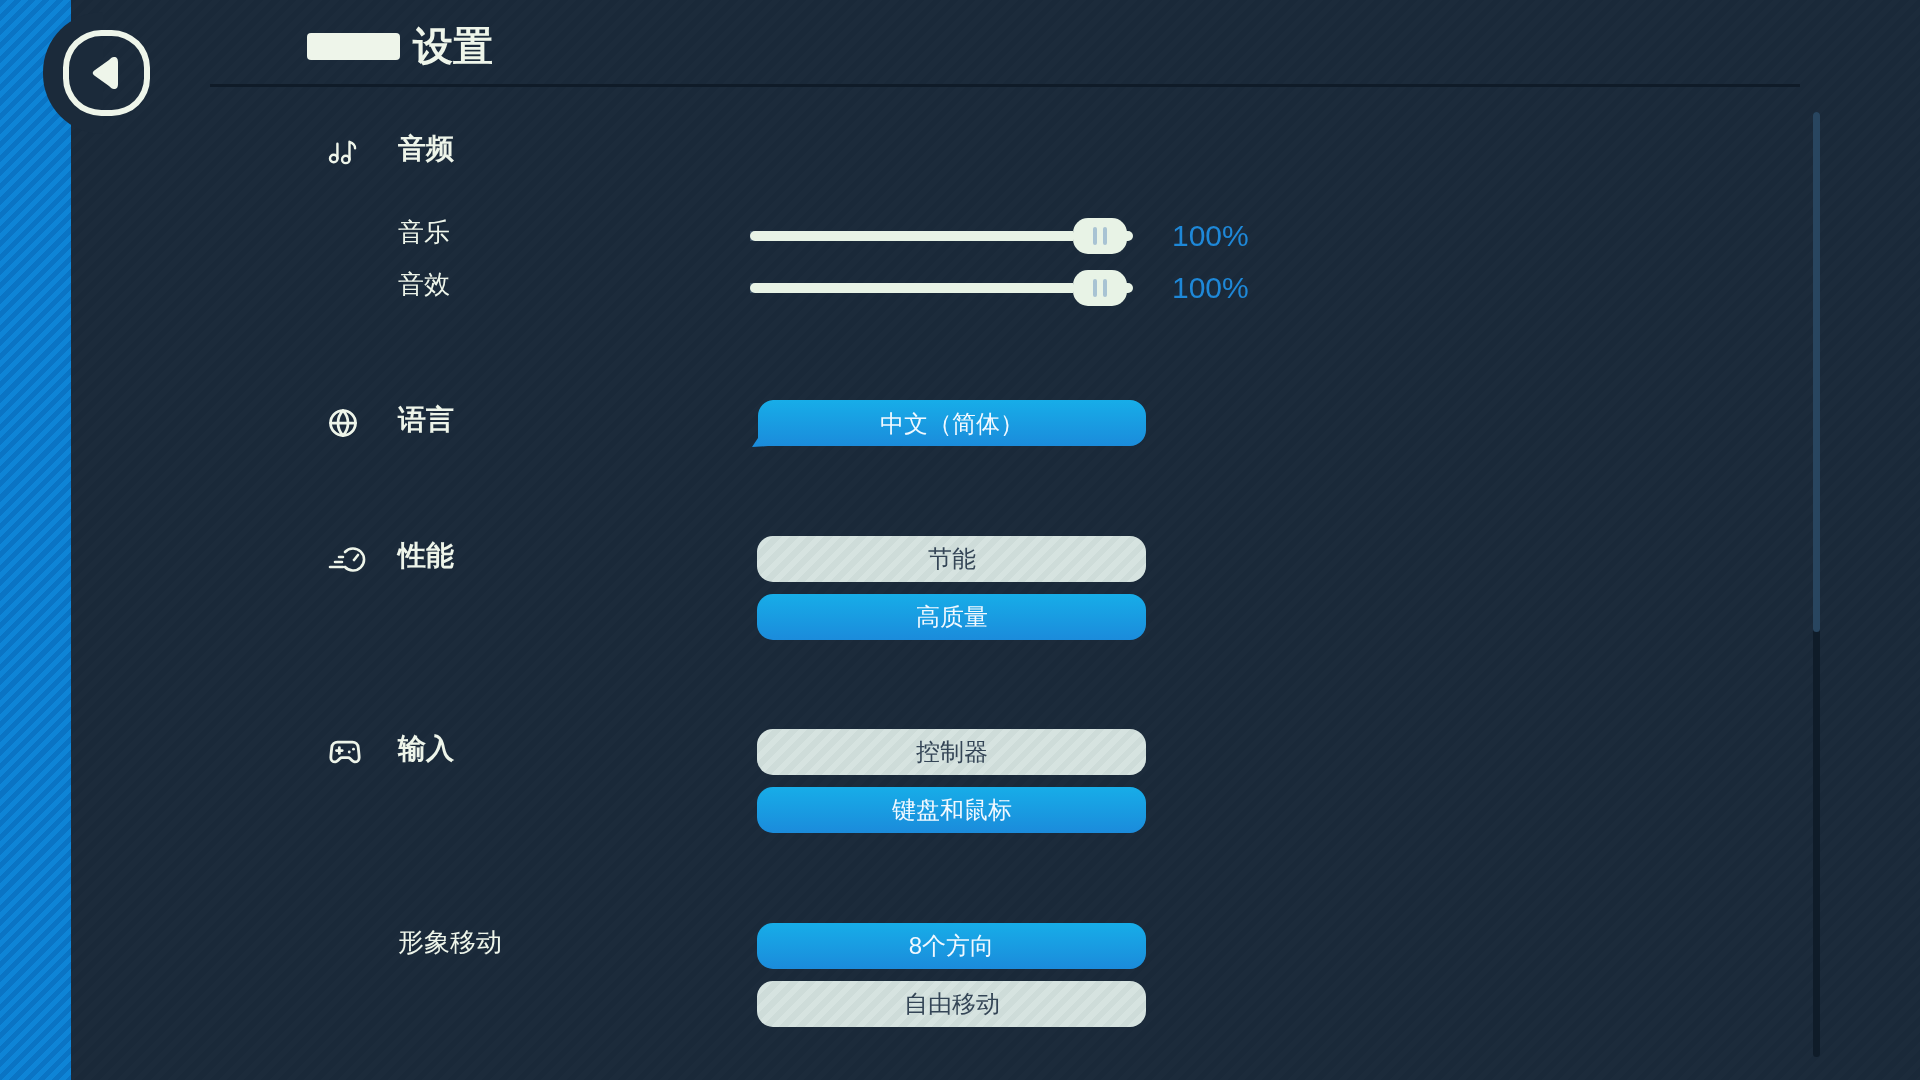  What do you see at coordinates (951, 752) in the screenshot?
I see `option-button: 控制器` at bounding box center [951, 752].